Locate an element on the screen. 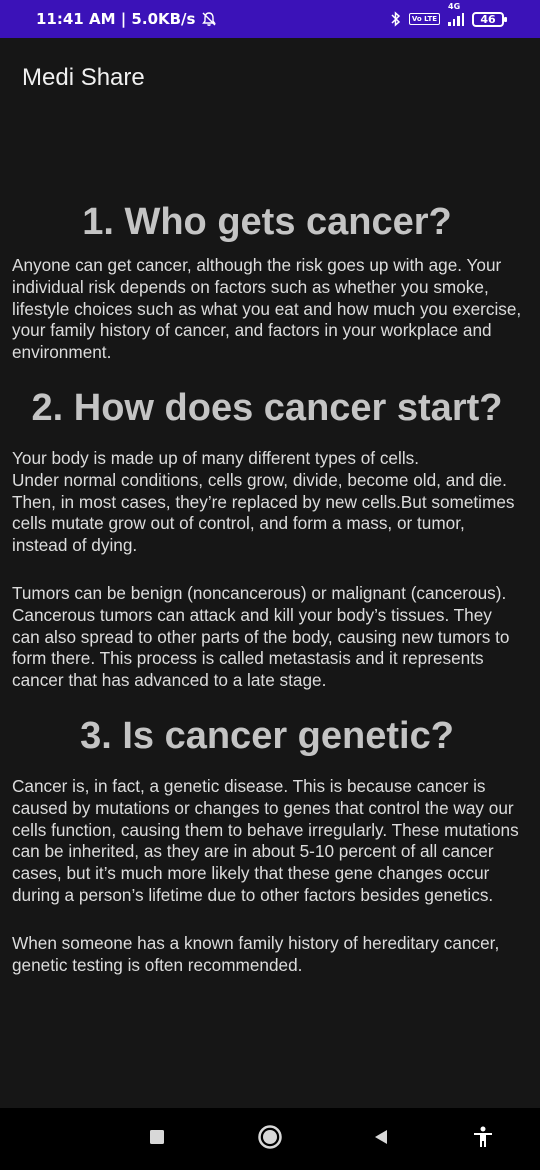 Image resolution: width=540 pixels, height=1170 pixels. home-button is located at coordinates (270, 1139).